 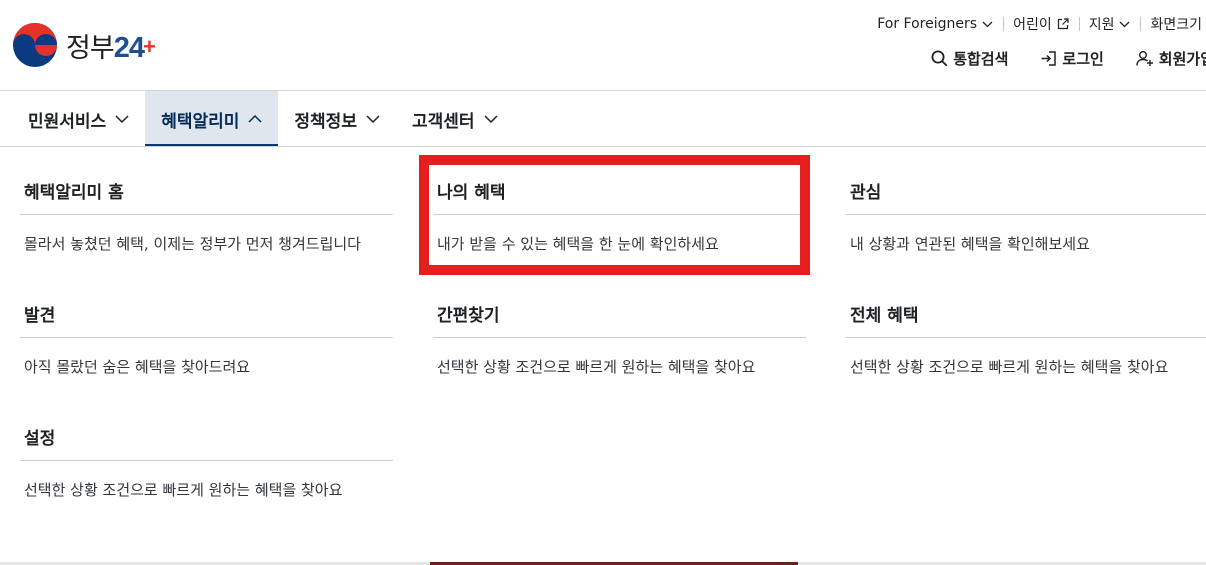 I want to click on menu-card-settings: 설정 선택한 상황 조건으로 빠르게 원하는 혜택을 찾아요, so click(x=206, y=465).